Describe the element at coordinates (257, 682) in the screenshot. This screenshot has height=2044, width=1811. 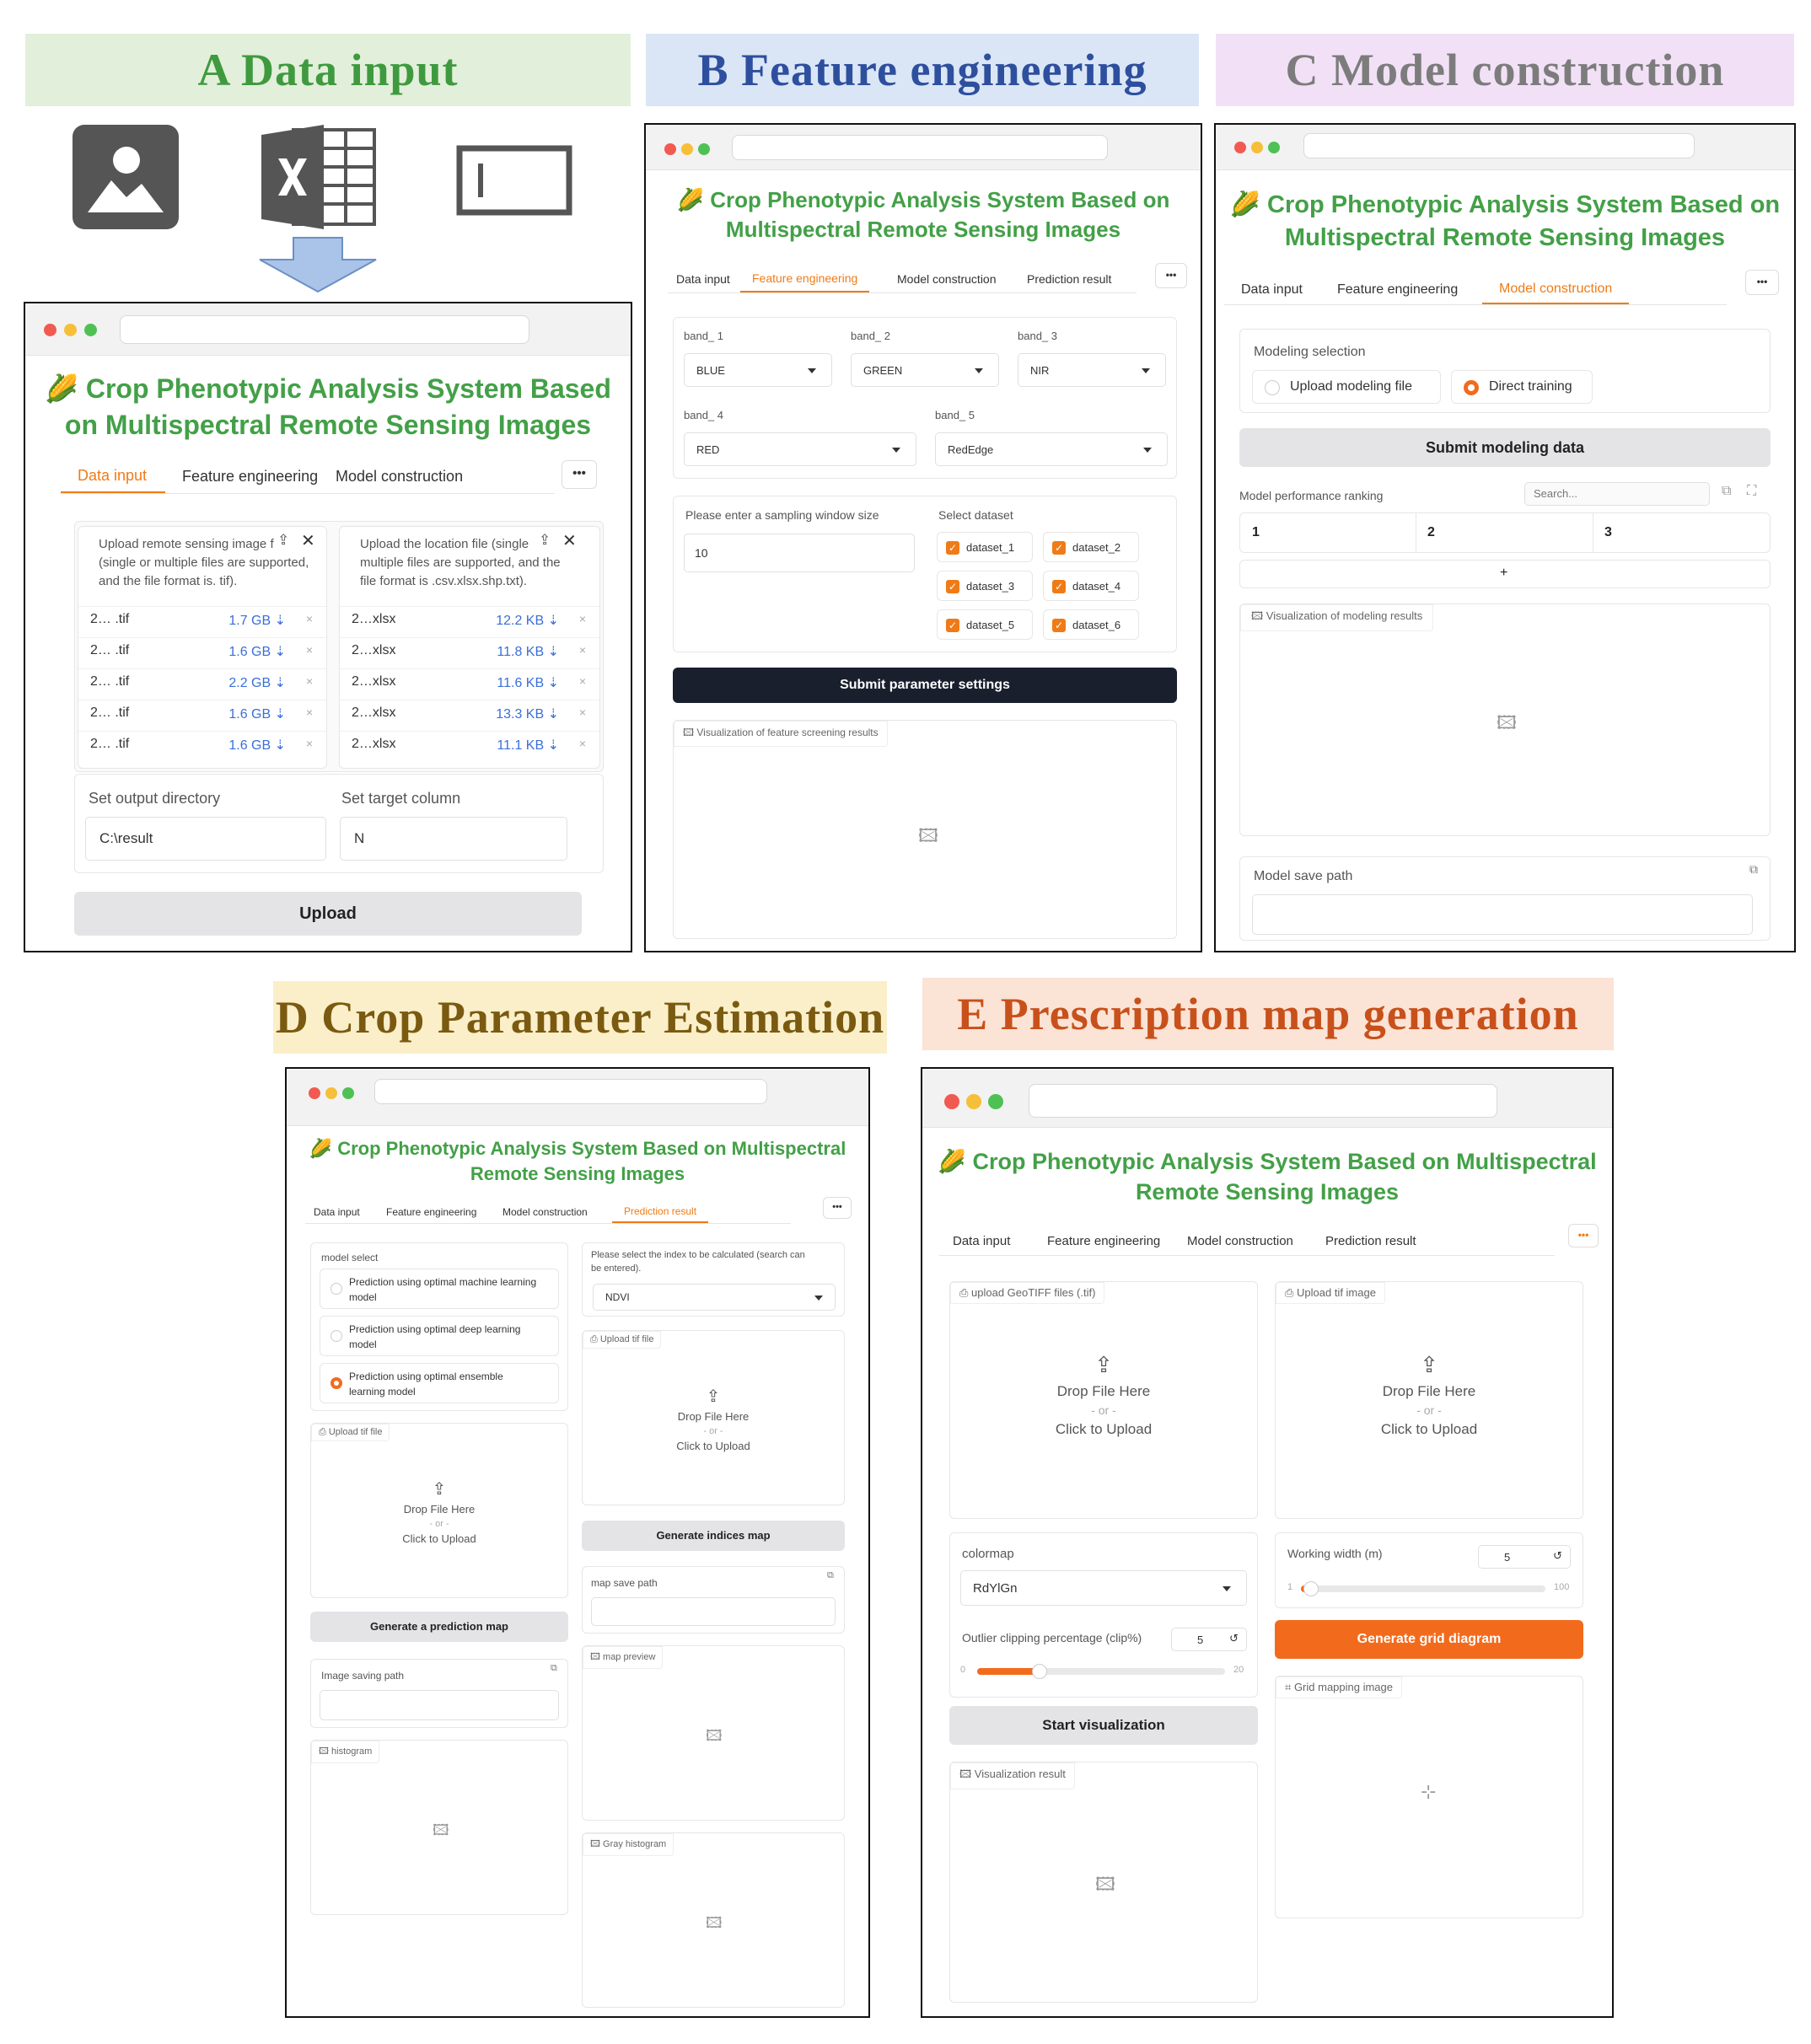
I see `file-size-link: 2.2 GB ⇣` at that location.